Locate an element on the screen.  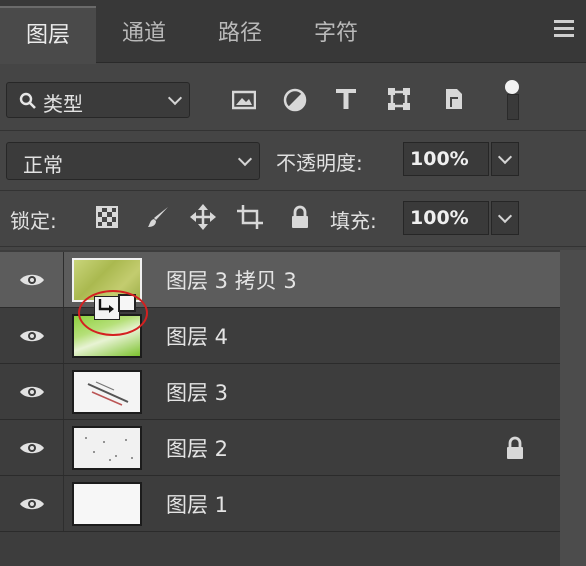
lock-label: 锁定: is located at coordinates (33, 221).